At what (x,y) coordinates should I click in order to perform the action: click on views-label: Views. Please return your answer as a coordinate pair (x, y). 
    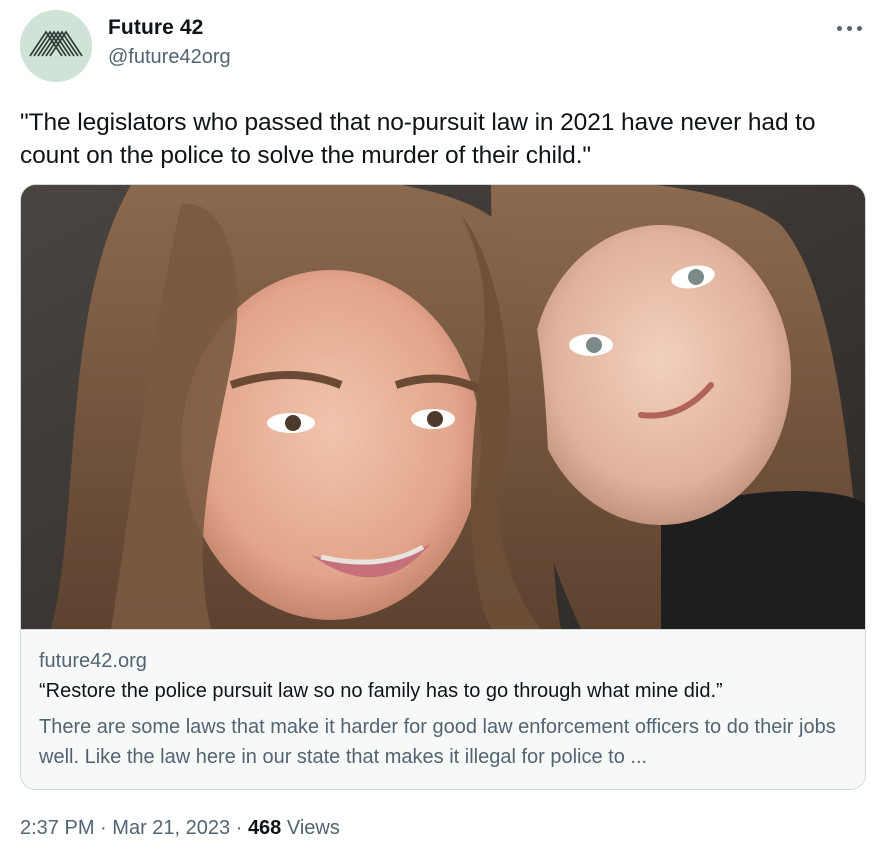
    Looking at the image, I should click on (313, 828).